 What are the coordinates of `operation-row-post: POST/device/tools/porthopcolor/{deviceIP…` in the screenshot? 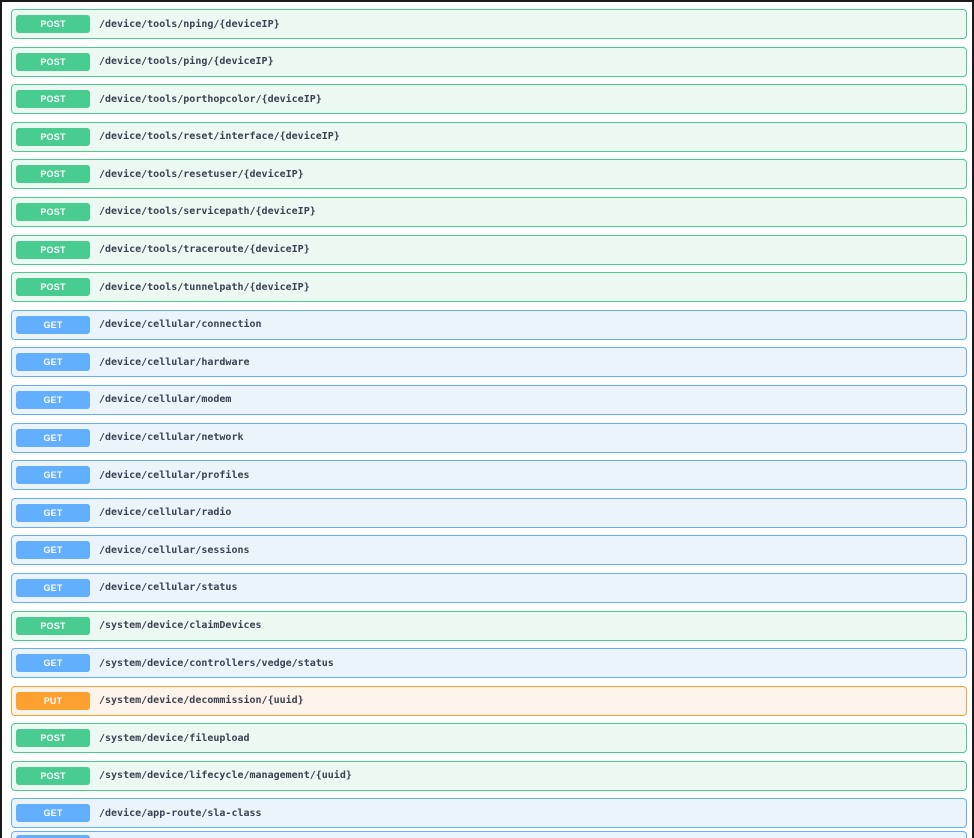 It's located at (489, 99).